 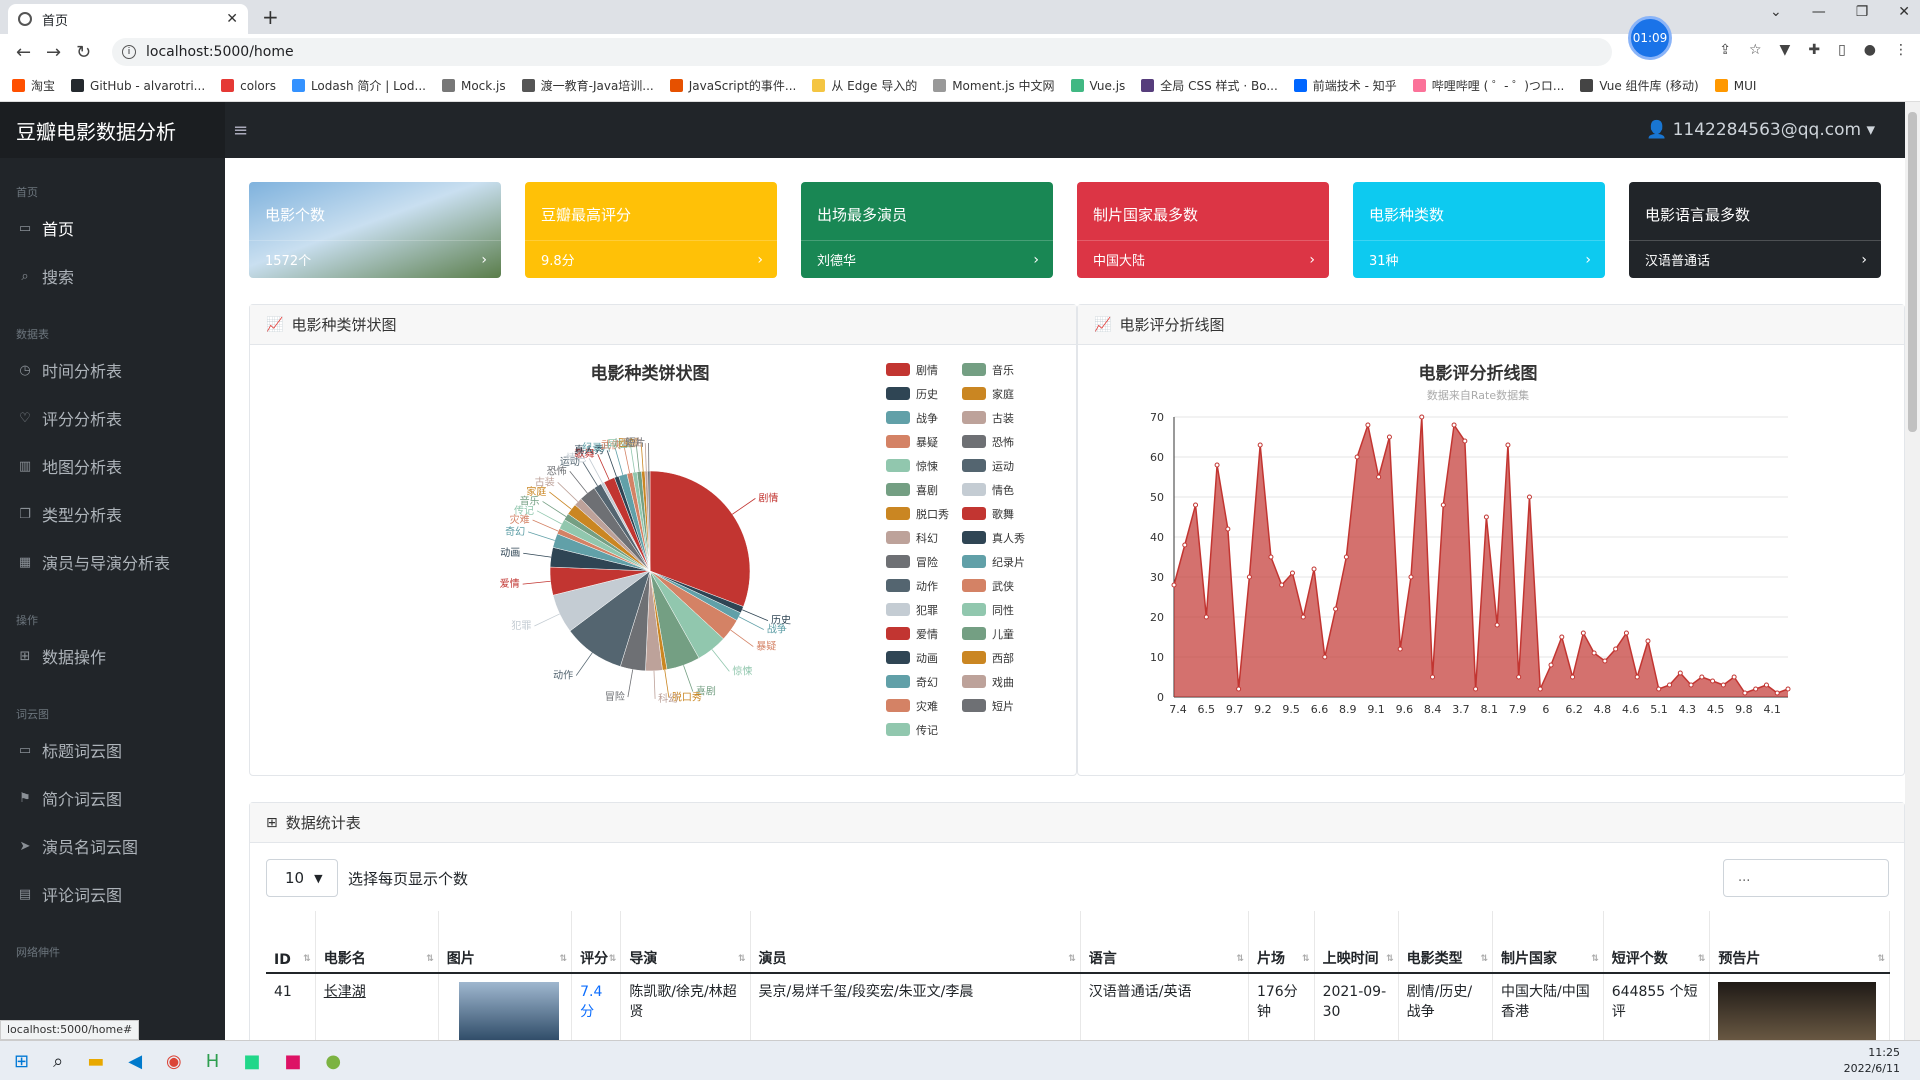 What do you see at coordinates (927, 562) in the screenshot?
I see `legend-label: 冒险` at bounding box center [927, 562].